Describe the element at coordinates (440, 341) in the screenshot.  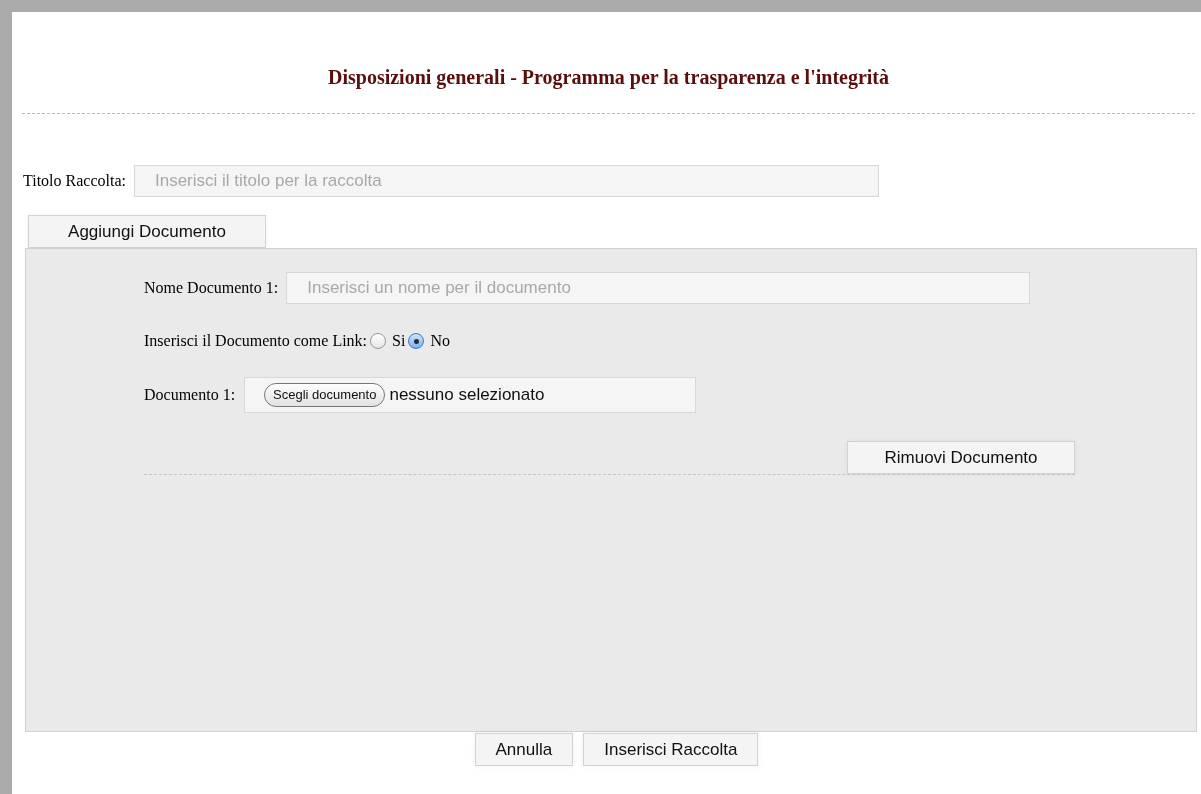
I see `radio-label: No` at that location.